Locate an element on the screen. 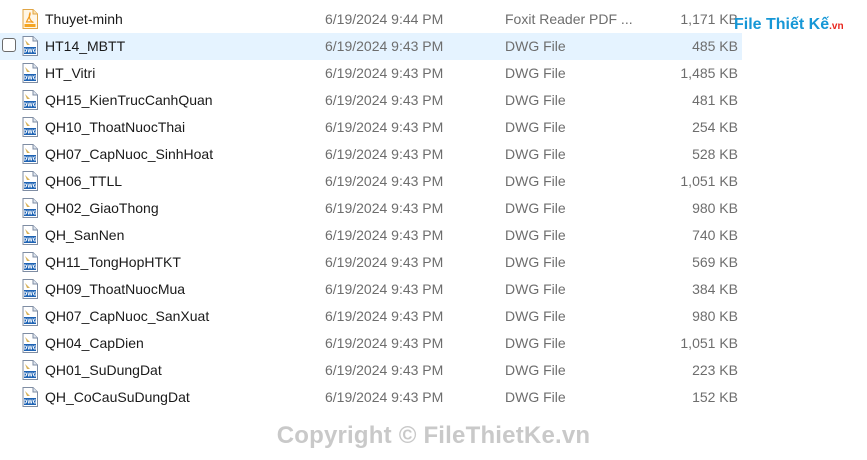 The height and width of the screenshot is (460, 867). file-size: 481 KB is located at coordinates (715, 100).